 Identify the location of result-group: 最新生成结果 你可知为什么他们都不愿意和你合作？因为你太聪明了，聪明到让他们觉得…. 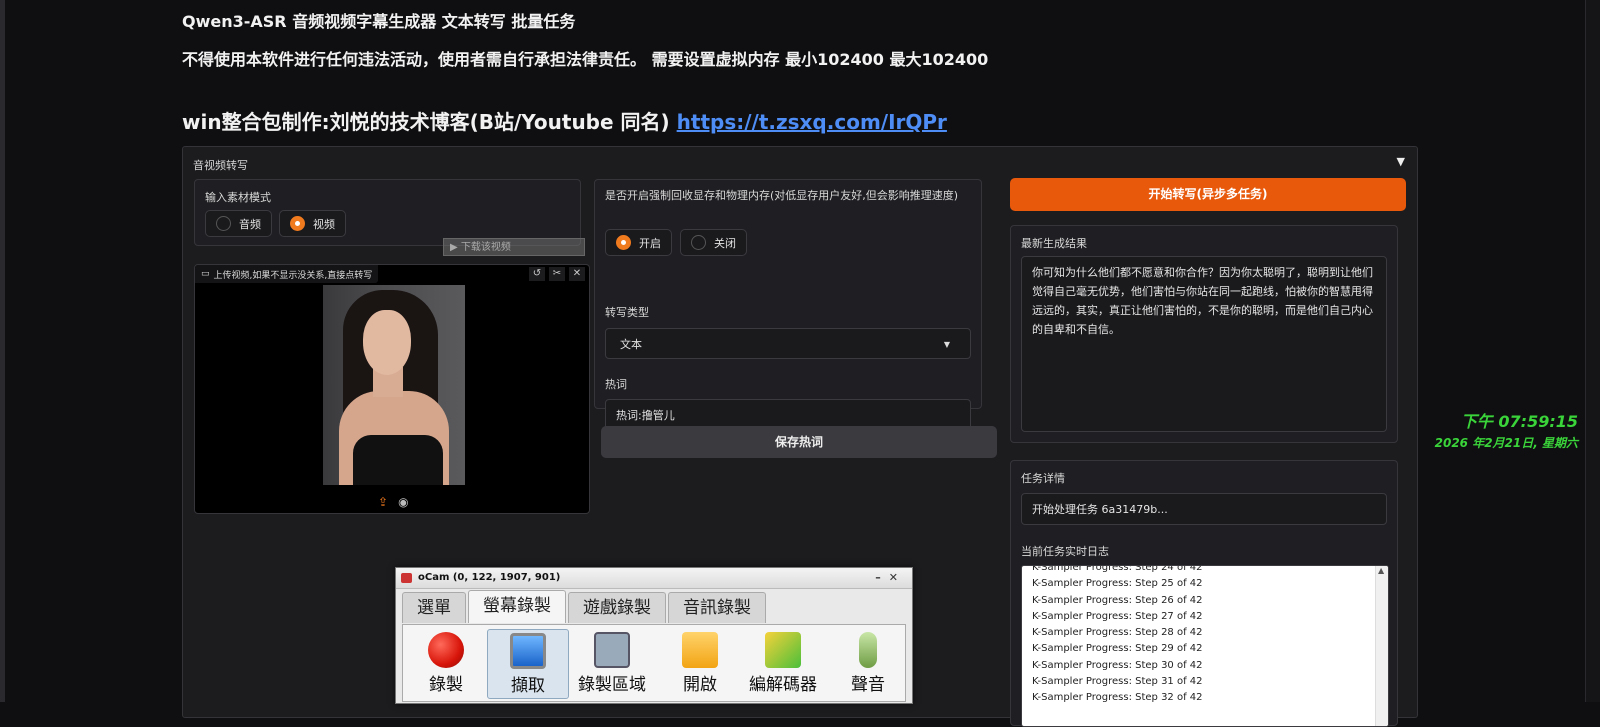
(1204, 334).